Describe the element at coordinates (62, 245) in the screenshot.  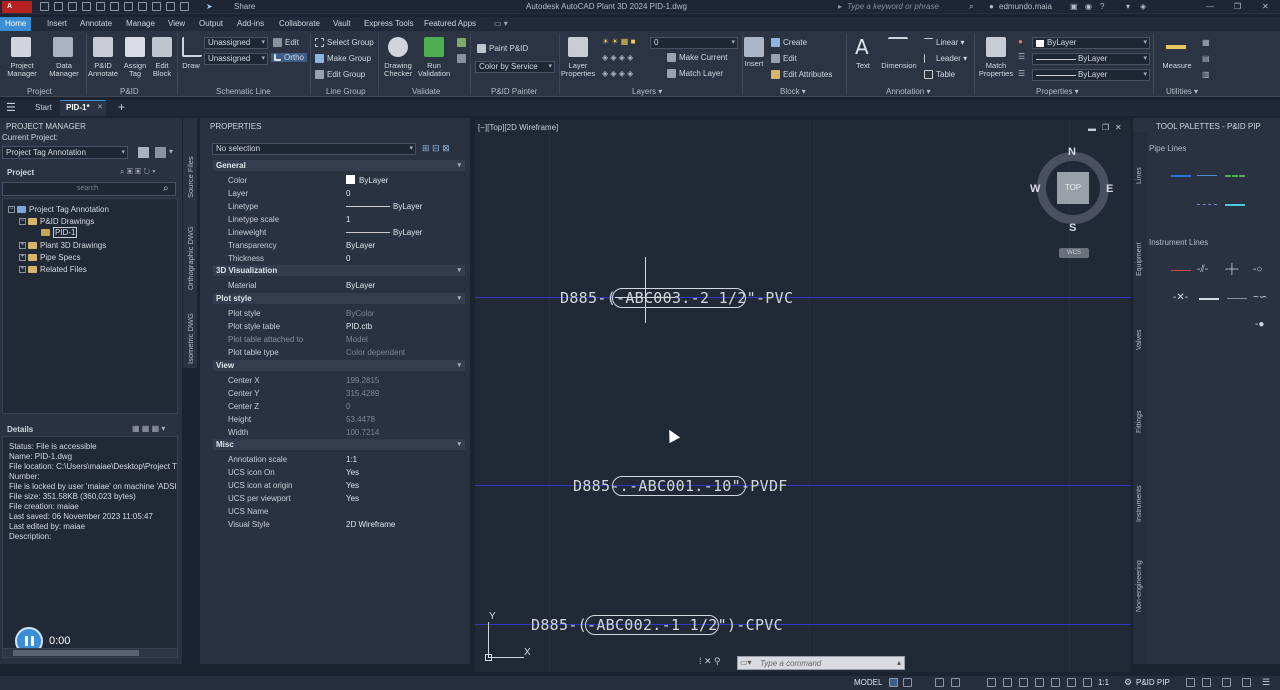
I see `tree-plant3d-drawings: + Plant 3D Drawings` at that location.